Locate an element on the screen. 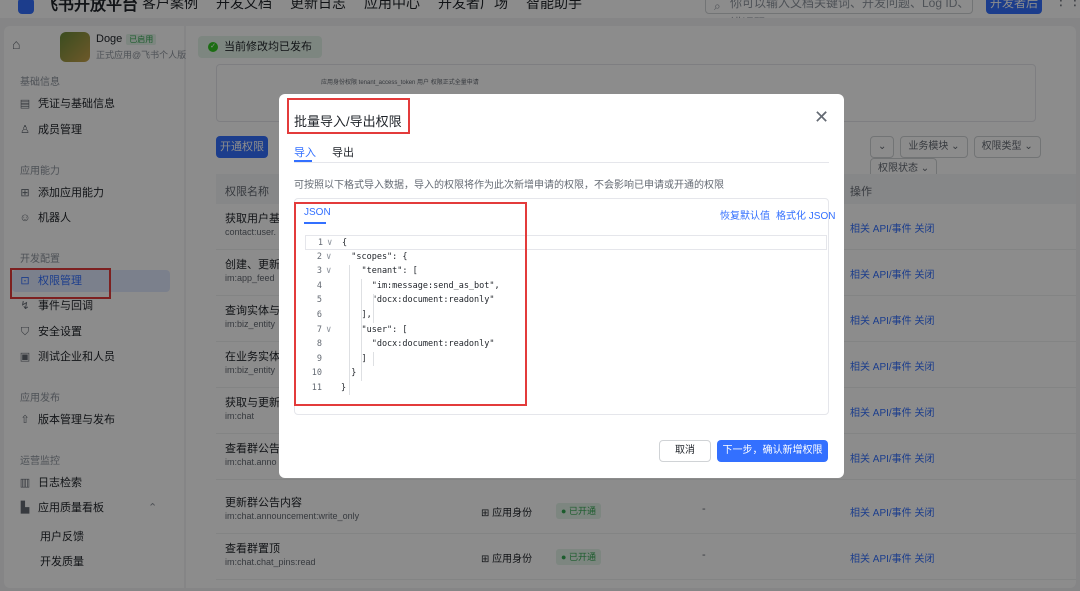 Image resolution: width=1080 pixels, height=591 pixels. editor-actions: 恢复默认值 格式化 JSON is located at coordinates (774, 214).